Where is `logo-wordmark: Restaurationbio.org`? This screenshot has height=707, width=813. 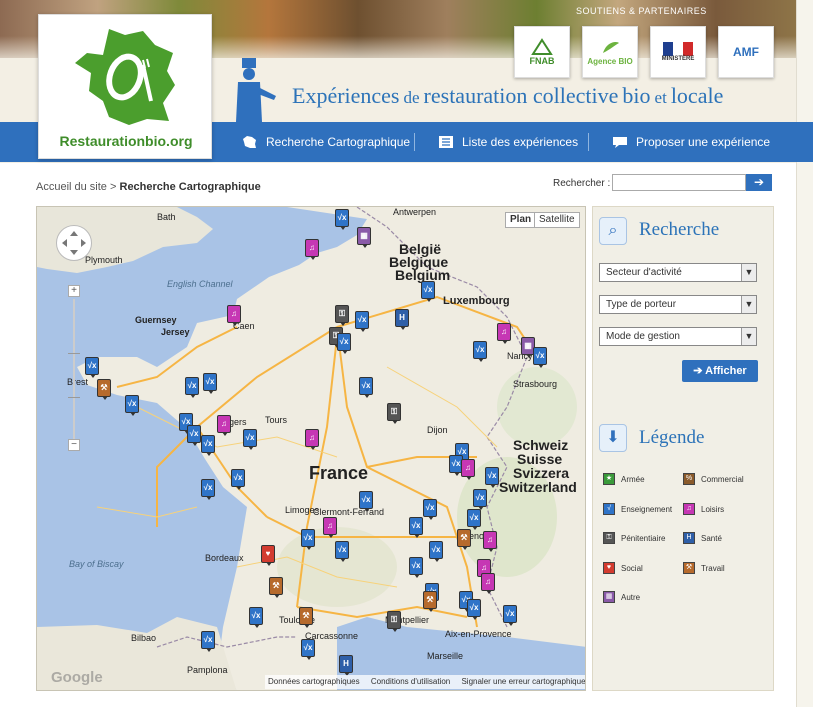
logo-wordmark: Restaurationbio.org is located at coordinates (126, 141).